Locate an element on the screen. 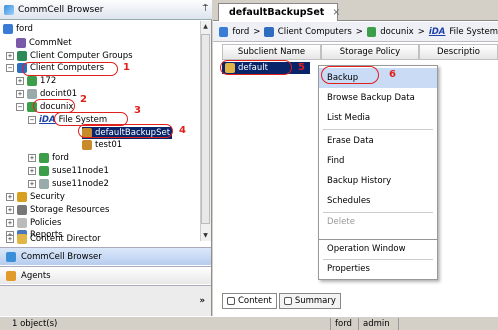  security-icon is located at coordinates (22, 197).